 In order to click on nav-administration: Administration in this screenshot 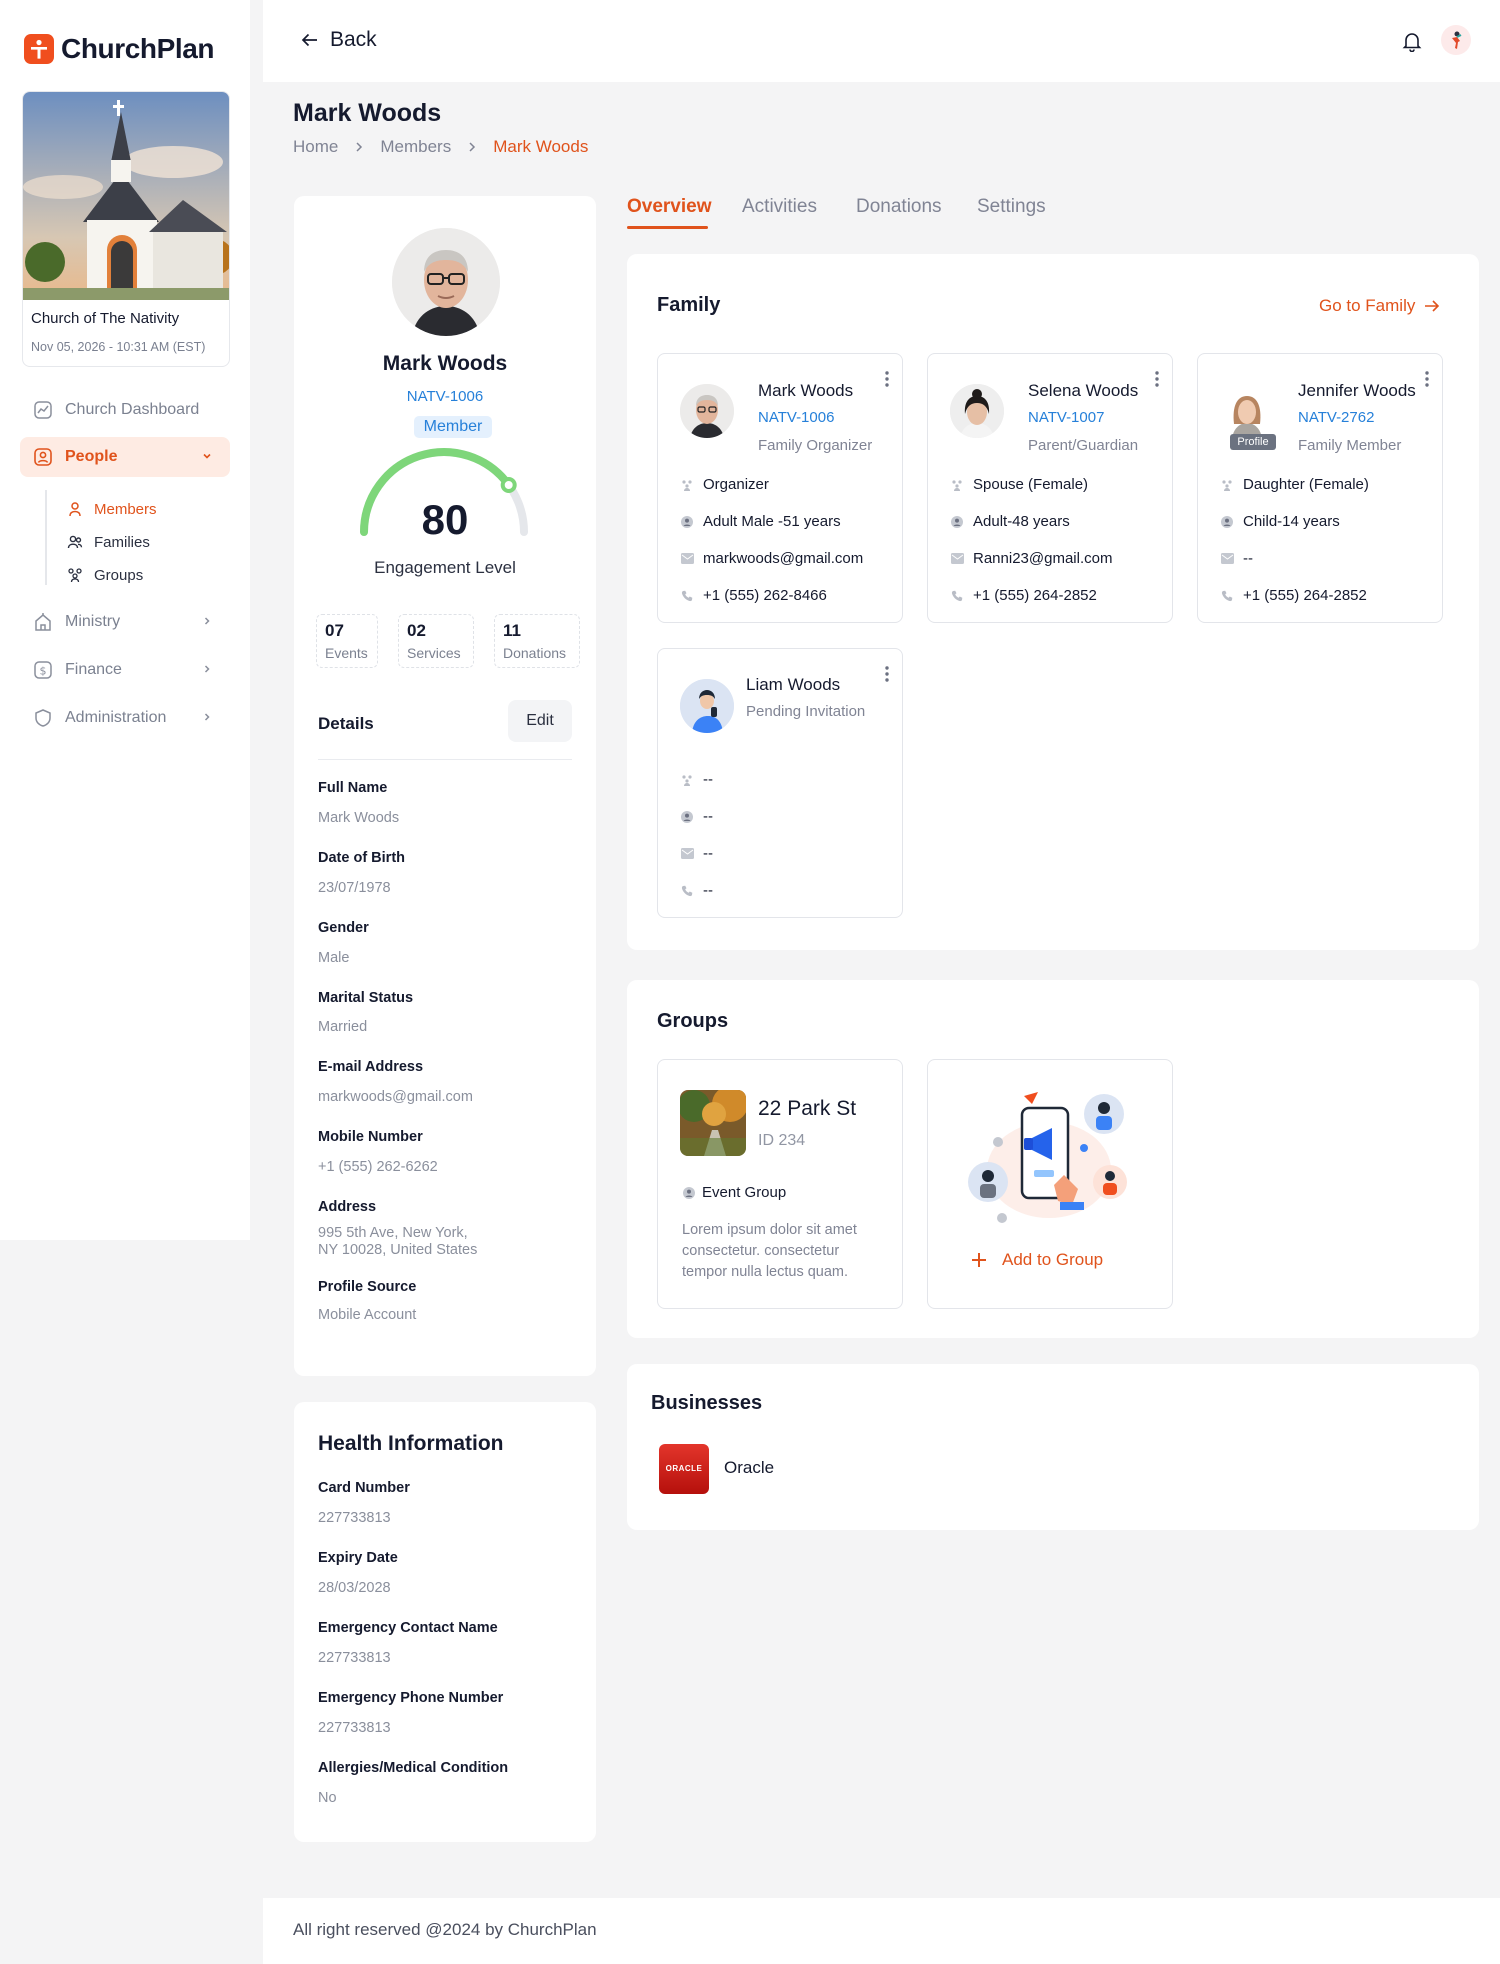, I will do `click(125, 718)`.